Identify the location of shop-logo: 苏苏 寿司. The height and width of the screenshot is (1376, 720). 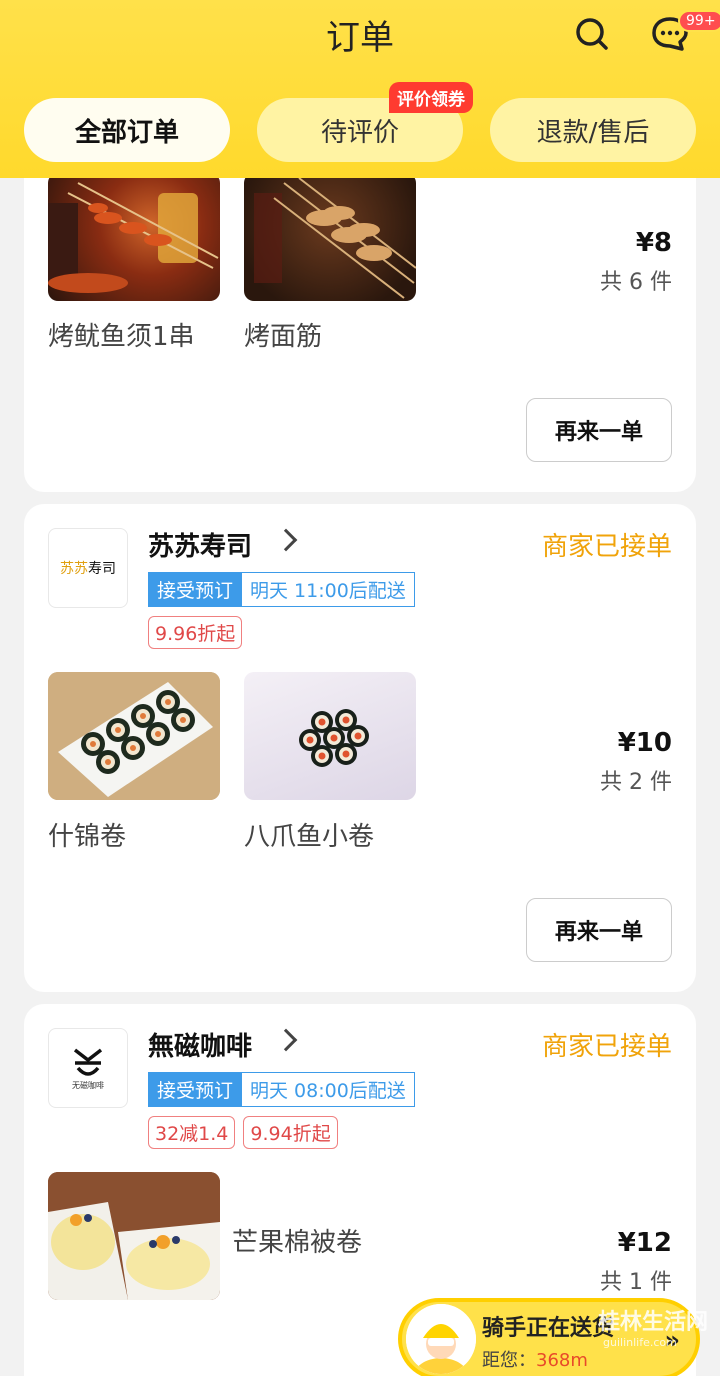
(88, 568).